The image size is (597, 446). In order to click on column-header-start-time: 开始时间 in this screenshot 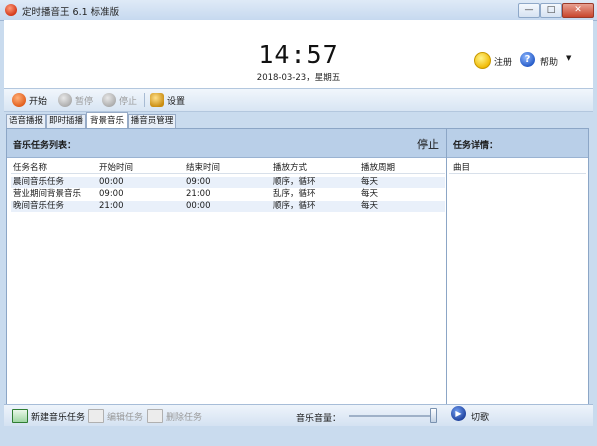, I will do `click(116, 167)`.